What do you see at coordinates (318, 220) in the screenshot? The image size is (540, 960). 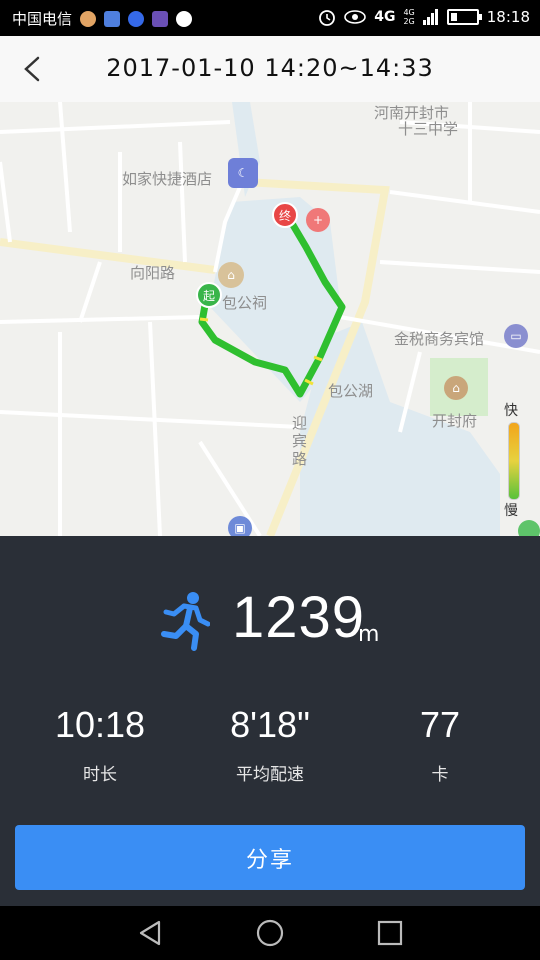 I see `hospital-icon: +` at bounding box center [318, 220].